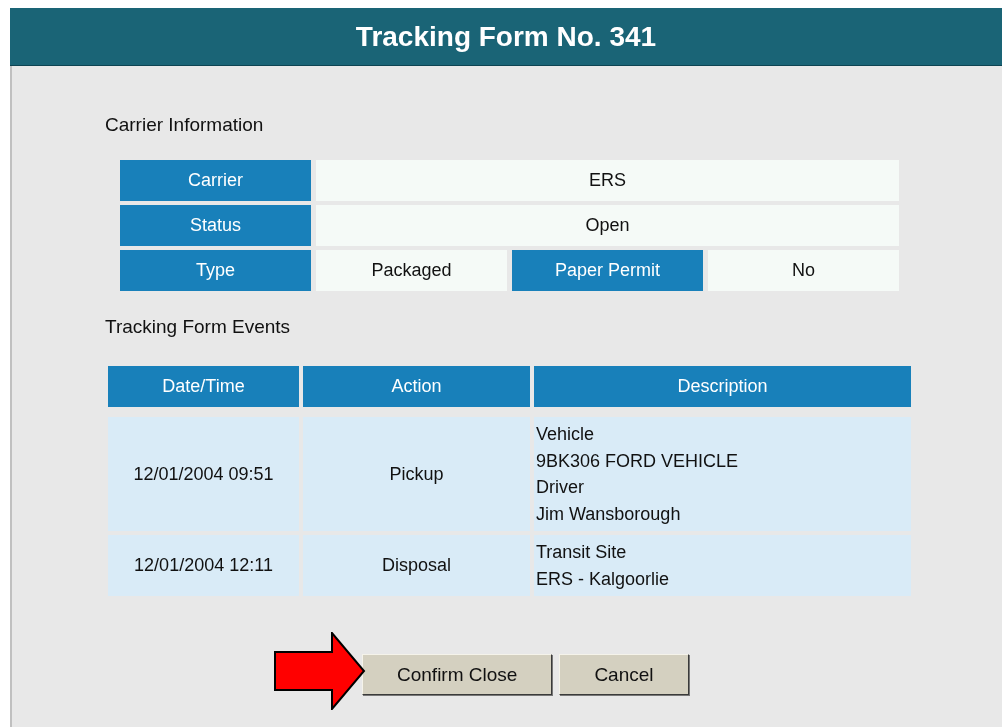 The image size is (1002, 727). What do you see at coordinates (215, 225) in the screenshot?
I see `field-label: Status` at bounding box center [215, 225].